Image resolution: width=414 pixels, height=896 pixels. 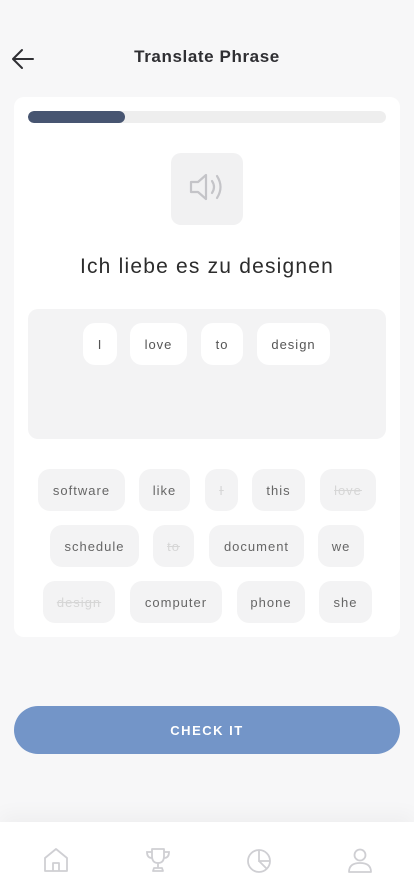 I want to click on word-chip-schedule: schedule, so click(x=94, y=546).